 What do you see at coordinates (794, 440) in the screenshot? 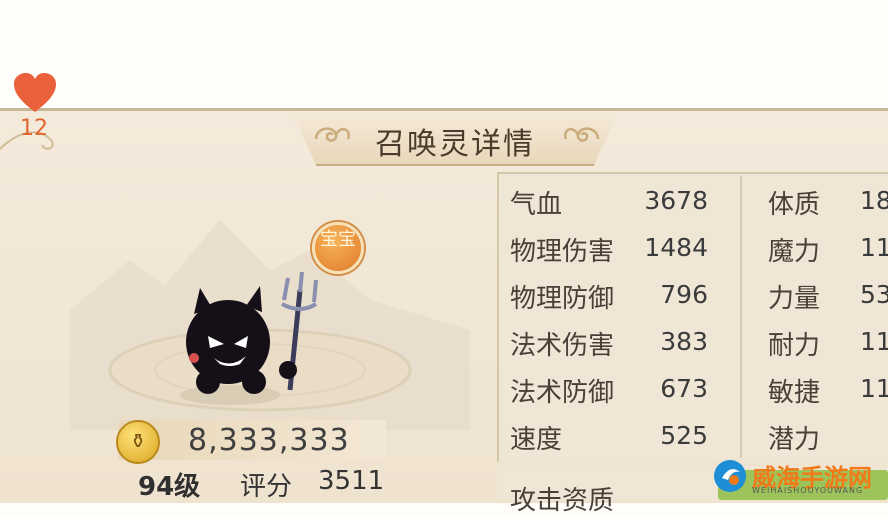
I see `stat-label-potential: 潜力` at bounding box center [794, 440].